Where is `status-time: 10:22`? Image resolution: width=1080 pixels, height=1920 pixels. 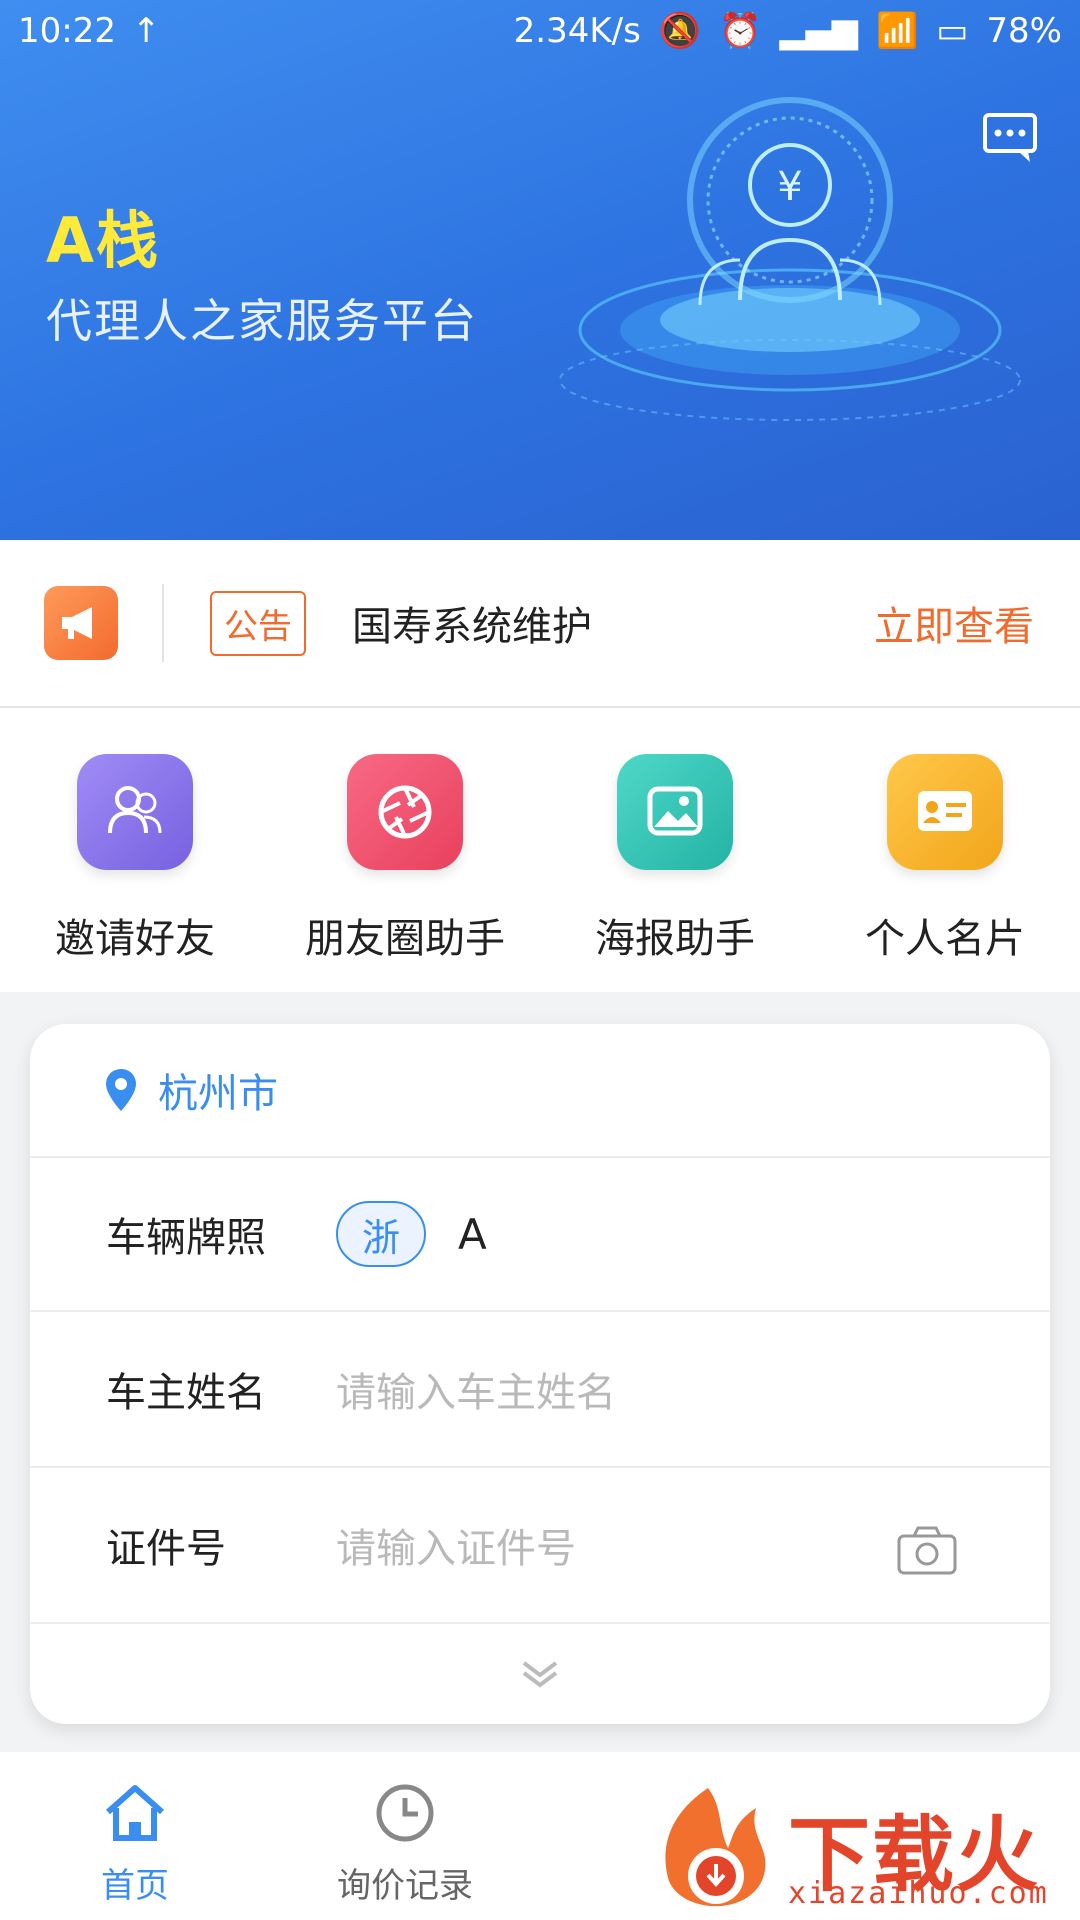
status-time: 10:22 is located at coordinates (67, 31).